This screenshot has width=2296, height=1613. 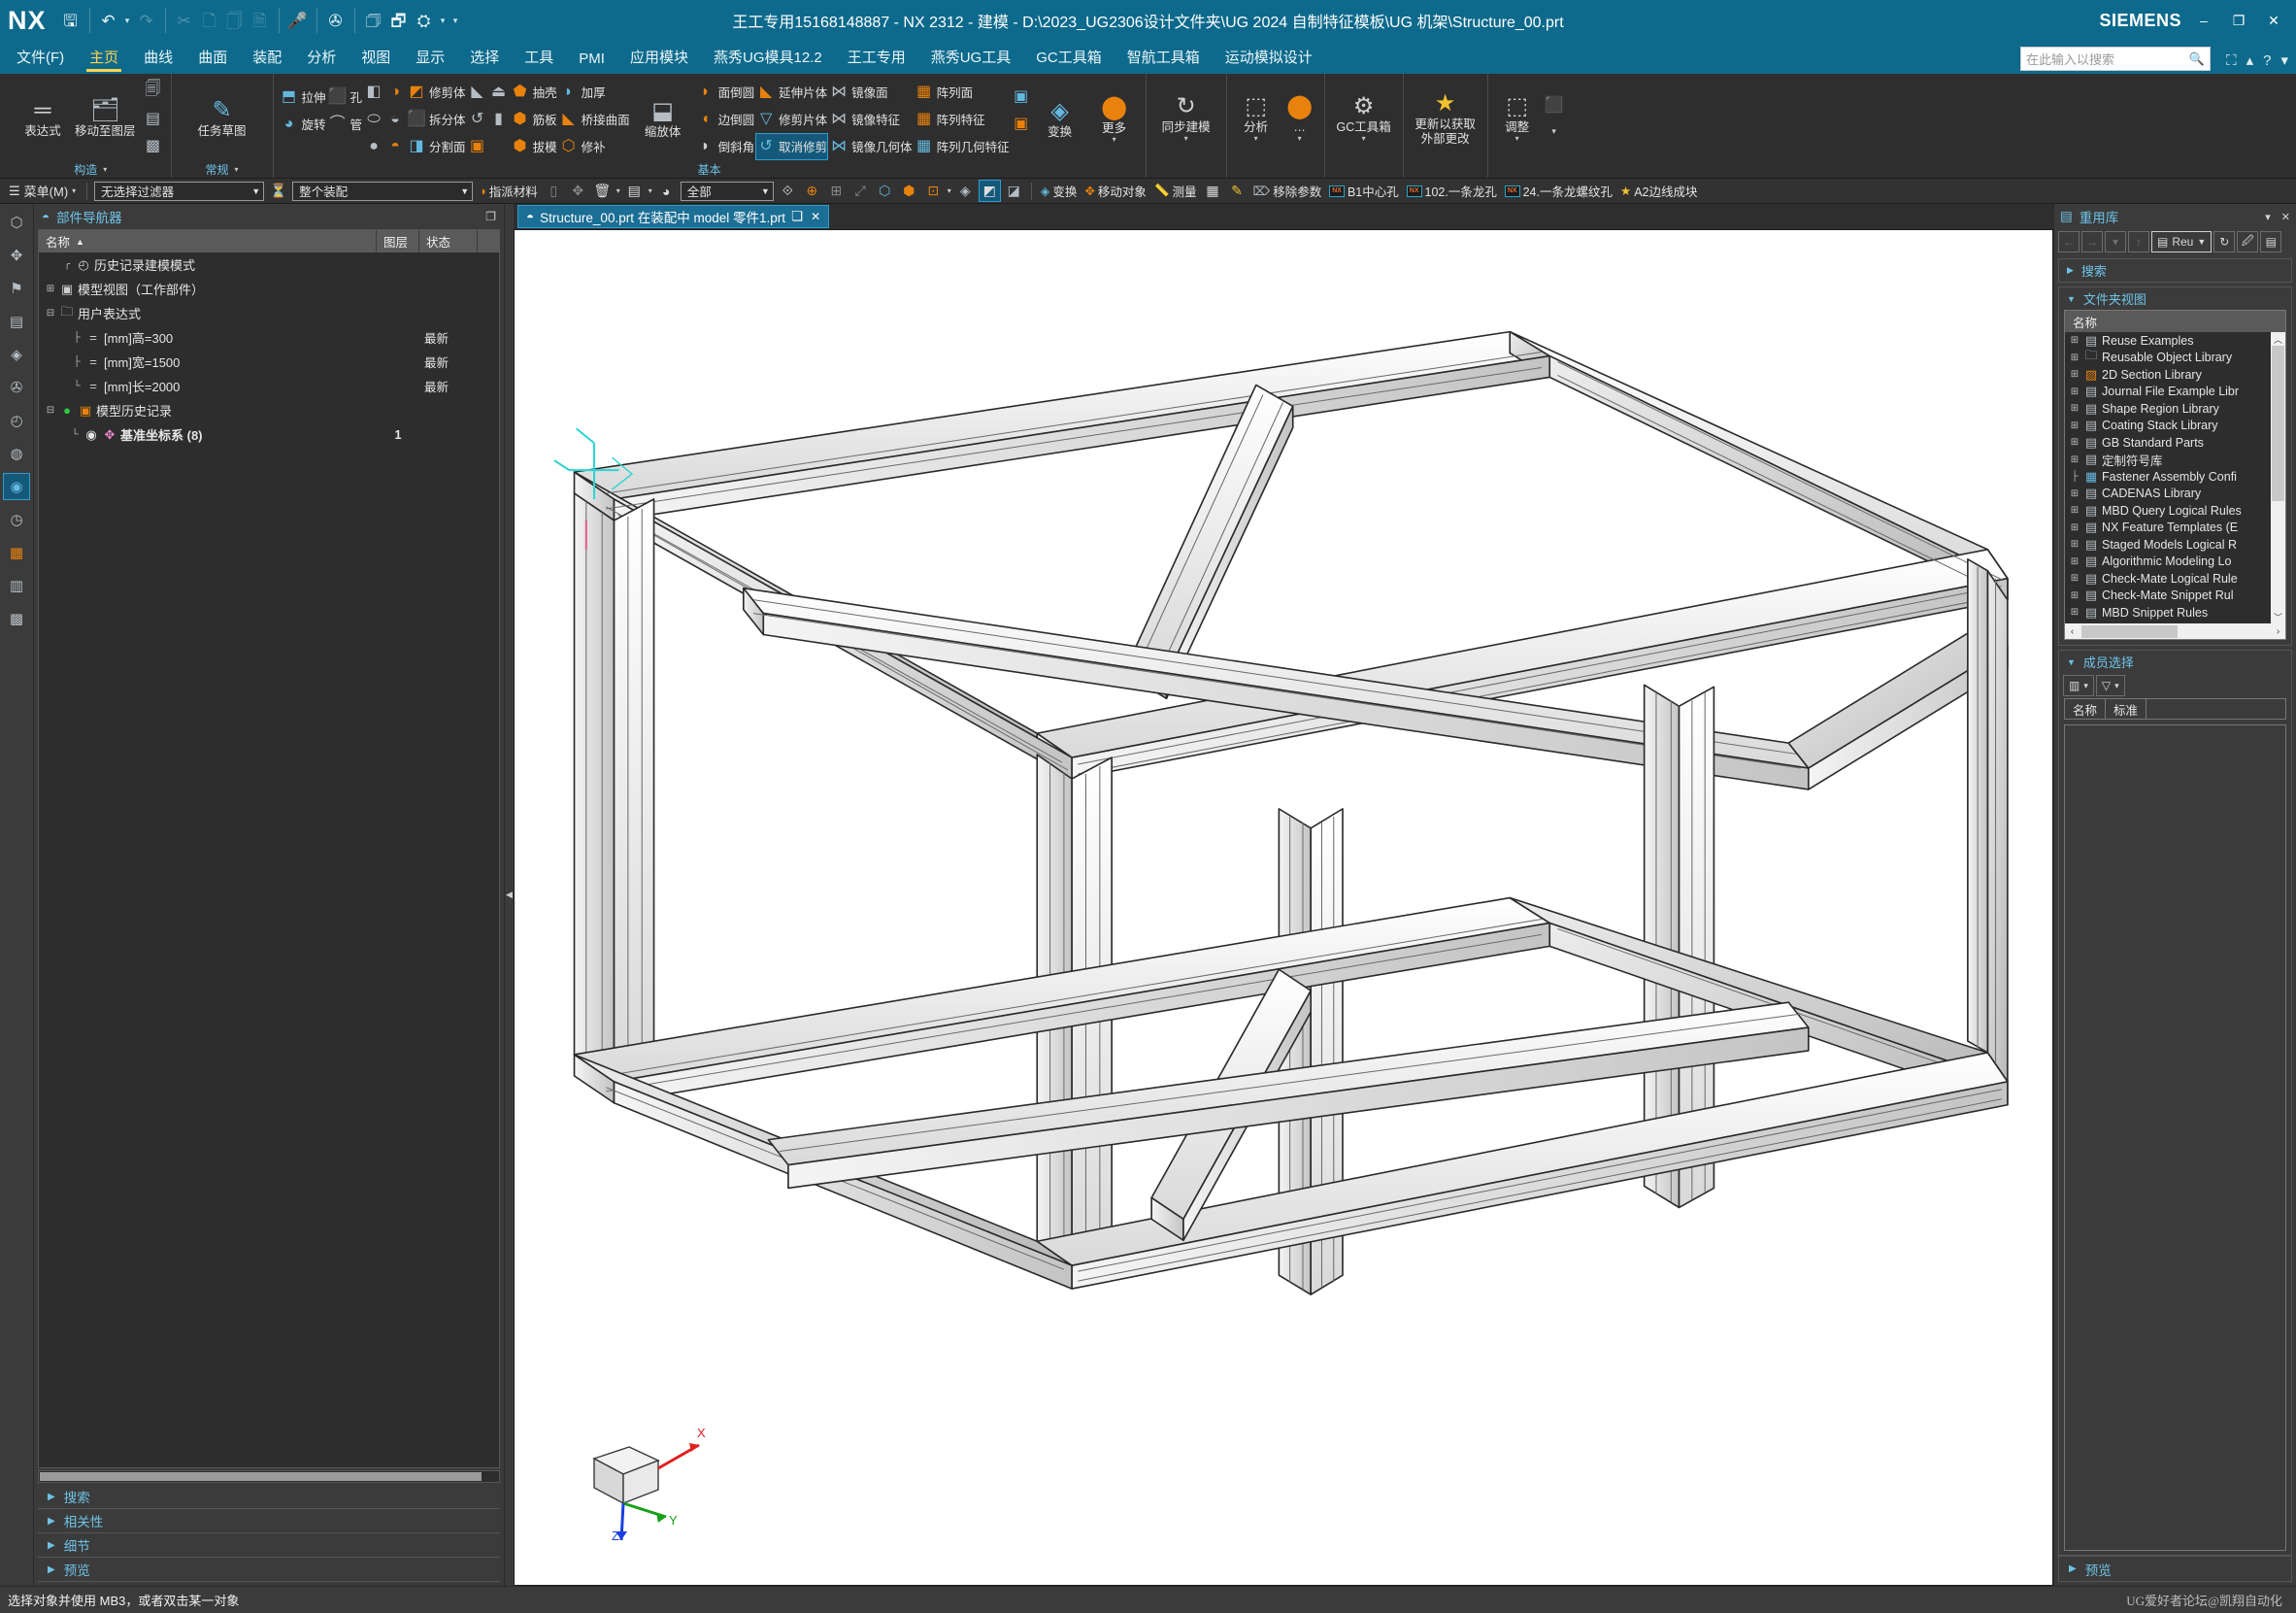 What do you see at coordinates (395, 146) in the screenshot?
I see `intersect-button: ◓` at bounding box center [395, 146].